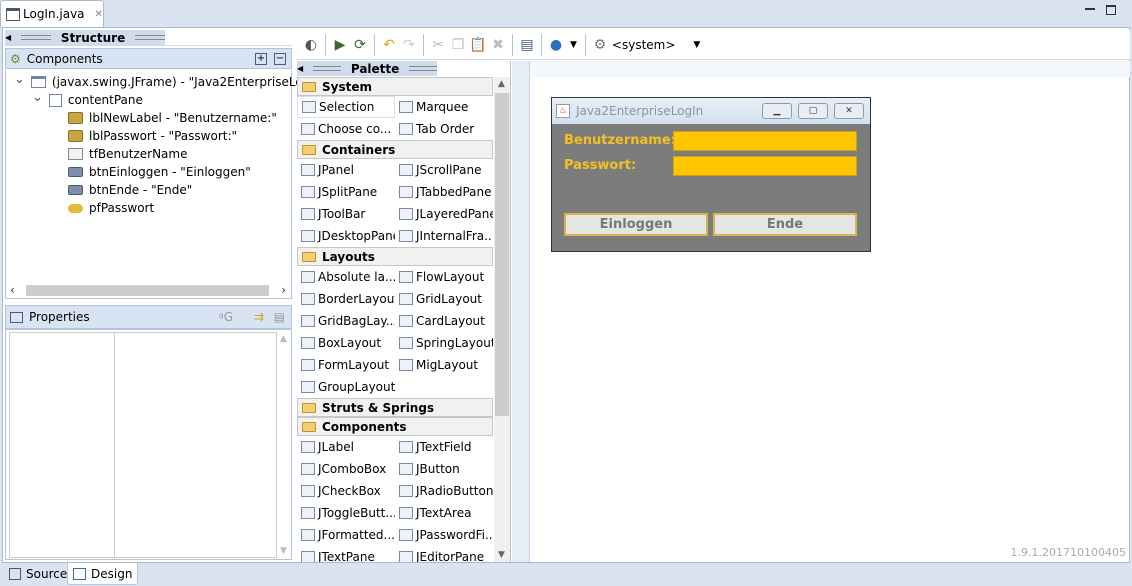 The image size is (1132, 586). I want to click on palette-item: MigLayout, so click(444, 365).